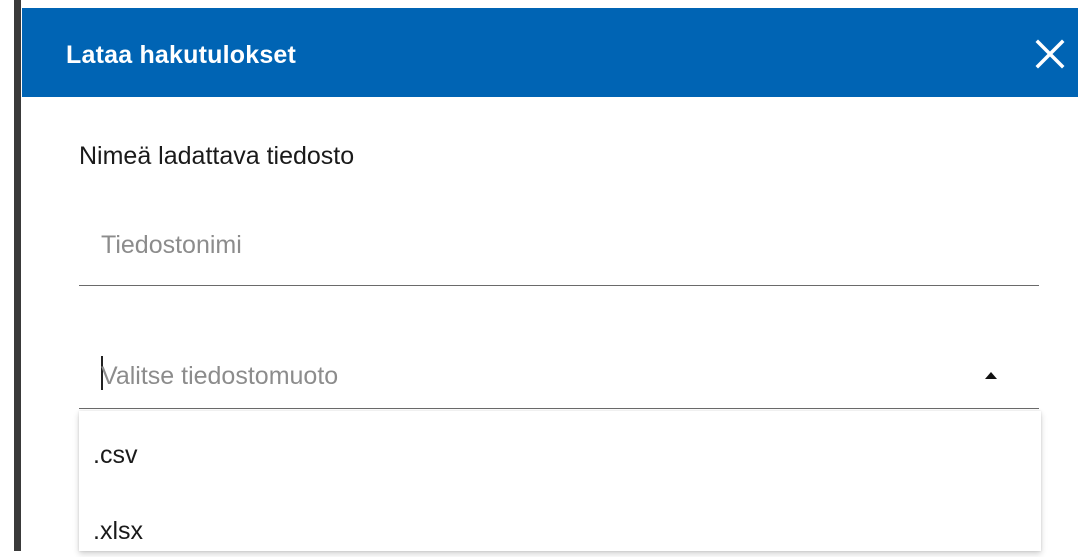  I want to click on close-button, so click(1050, 54).